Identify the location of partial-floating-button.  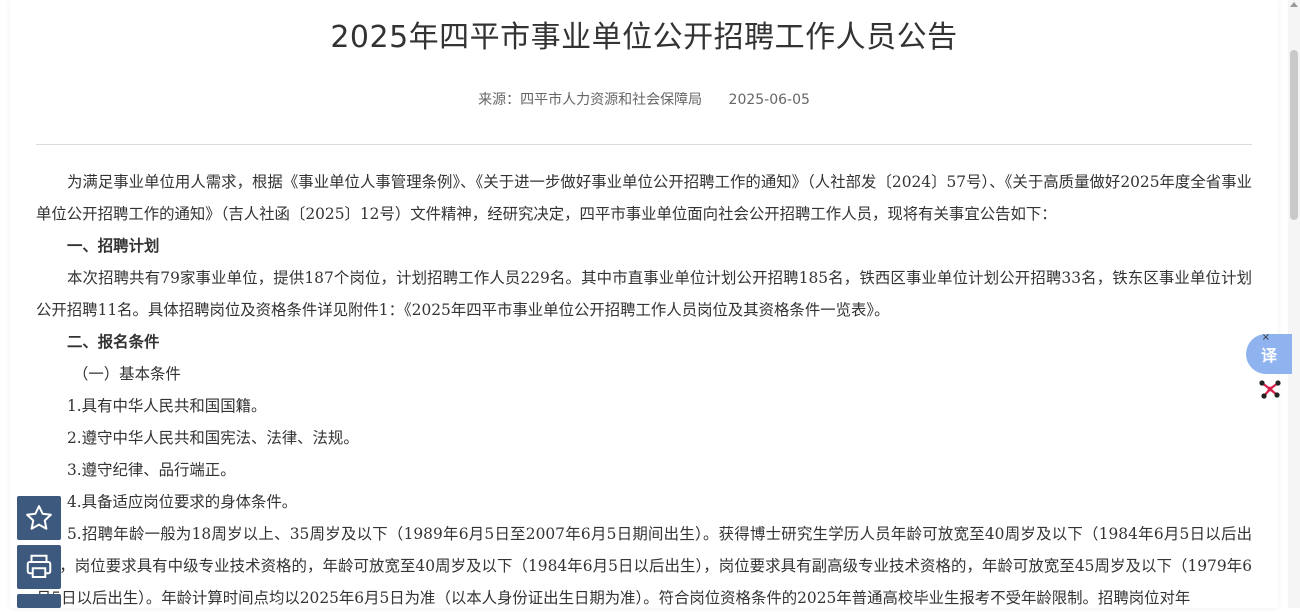
(39, 601).